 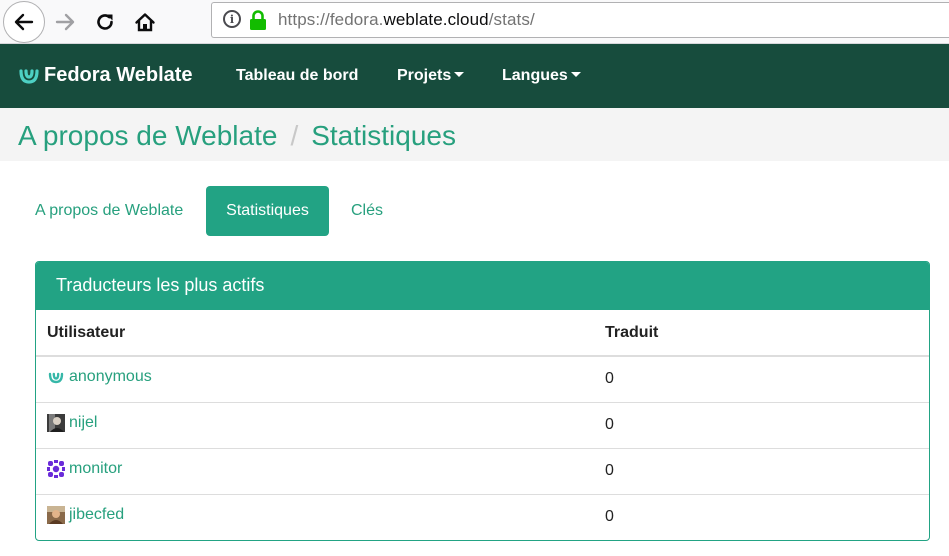 I want to click on reload-icon, so click(x=105, y=22).